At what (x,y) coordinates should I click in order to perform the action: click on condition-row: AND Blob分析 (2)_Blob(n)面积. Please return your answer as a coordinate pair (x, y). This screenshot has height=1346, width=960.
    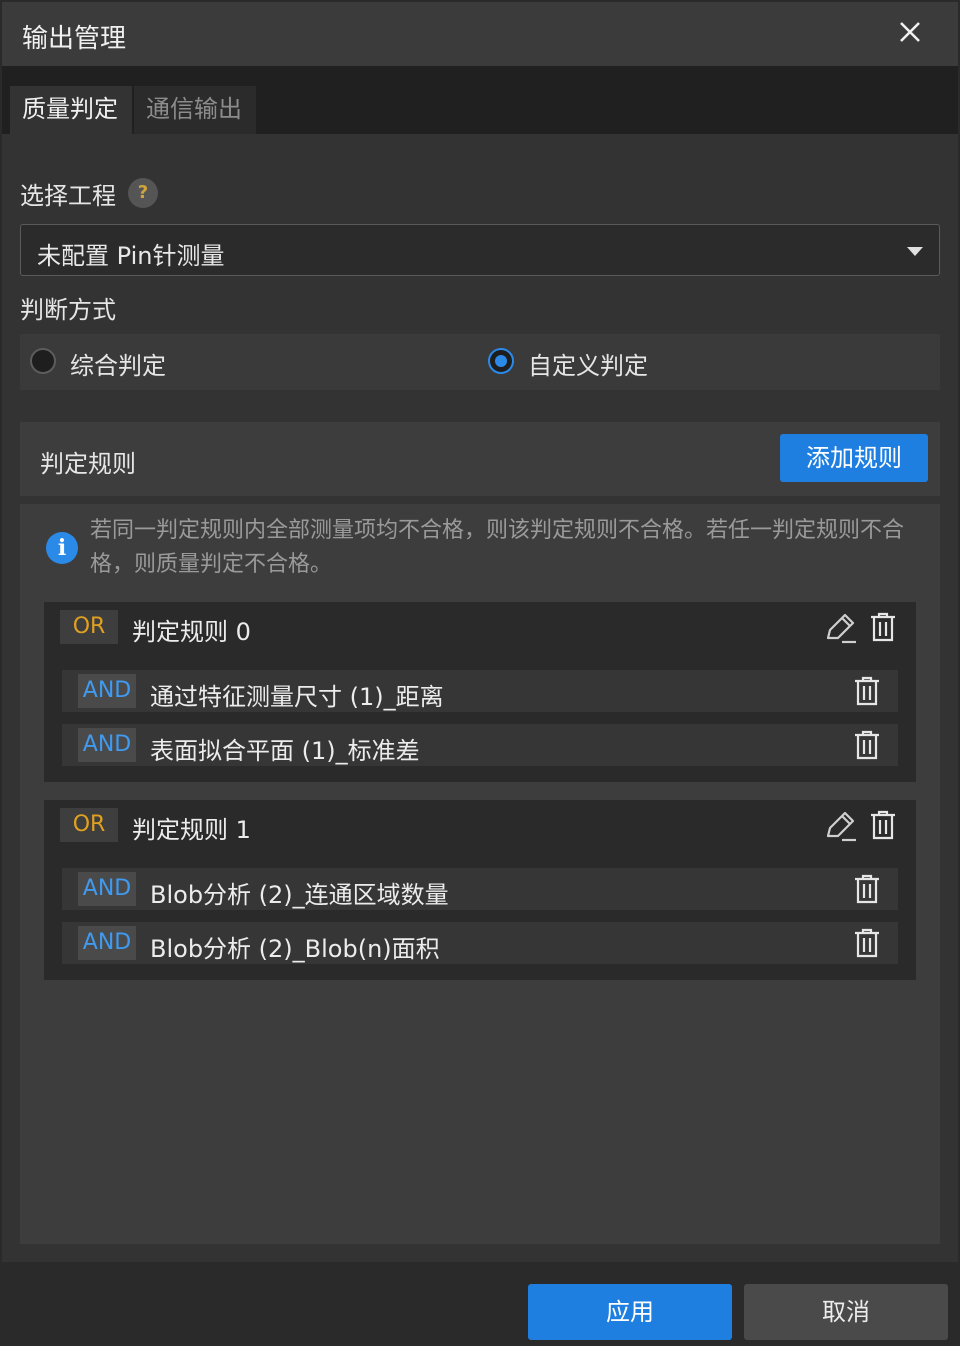
    Looking at the image, I should click on (480, 943).